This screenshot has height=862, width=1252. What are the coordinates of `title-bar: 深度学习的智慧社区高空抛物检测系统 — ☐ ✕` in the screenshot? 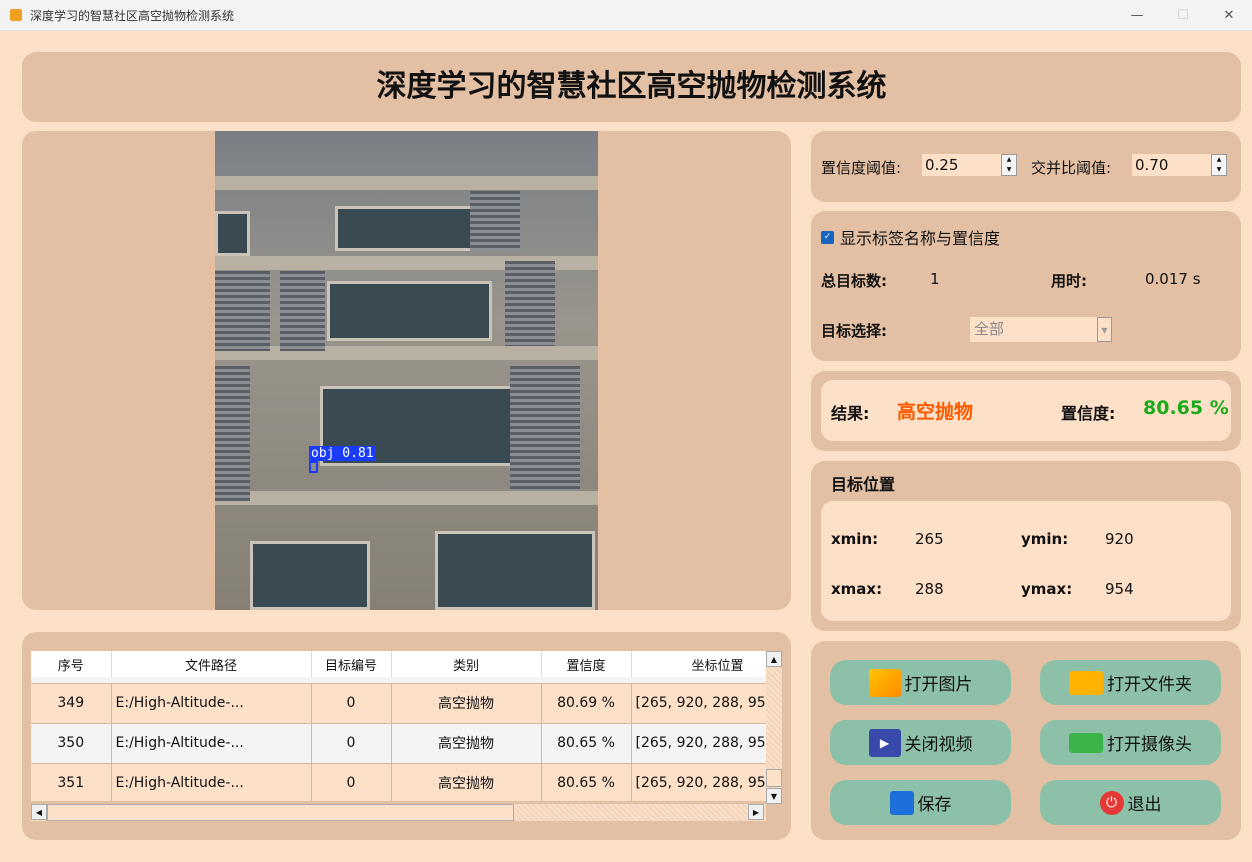 It's located at (626, 15).